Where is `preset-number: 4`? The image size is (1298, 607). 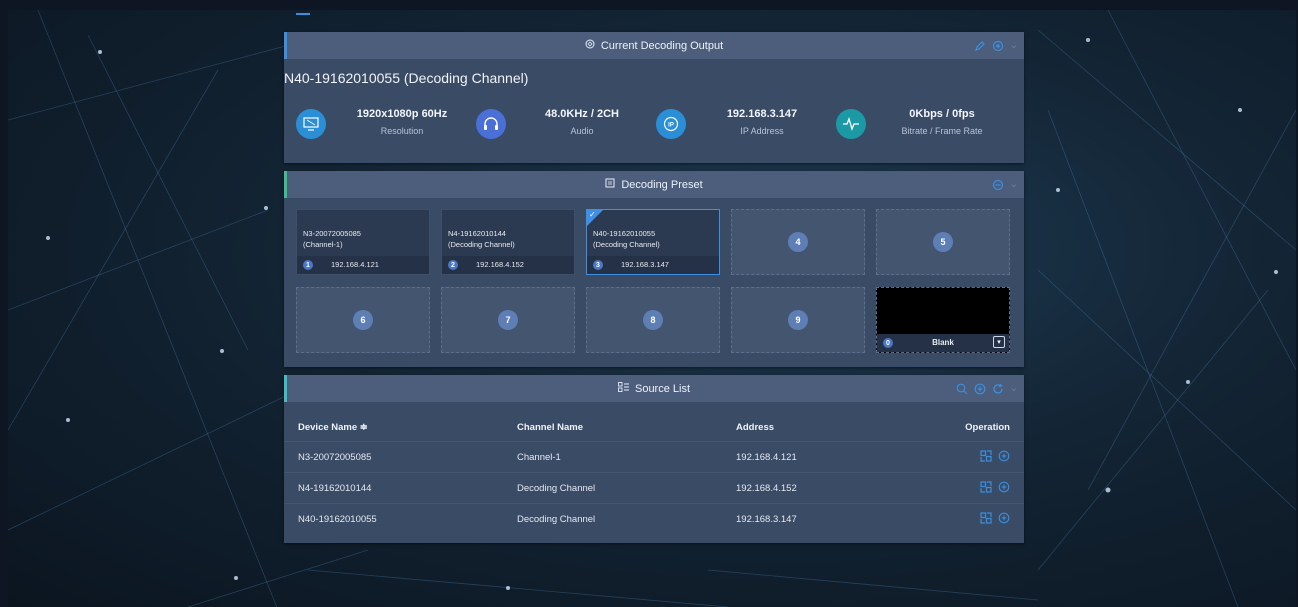 preset-number: 4 is located at coordinates (798, 242).